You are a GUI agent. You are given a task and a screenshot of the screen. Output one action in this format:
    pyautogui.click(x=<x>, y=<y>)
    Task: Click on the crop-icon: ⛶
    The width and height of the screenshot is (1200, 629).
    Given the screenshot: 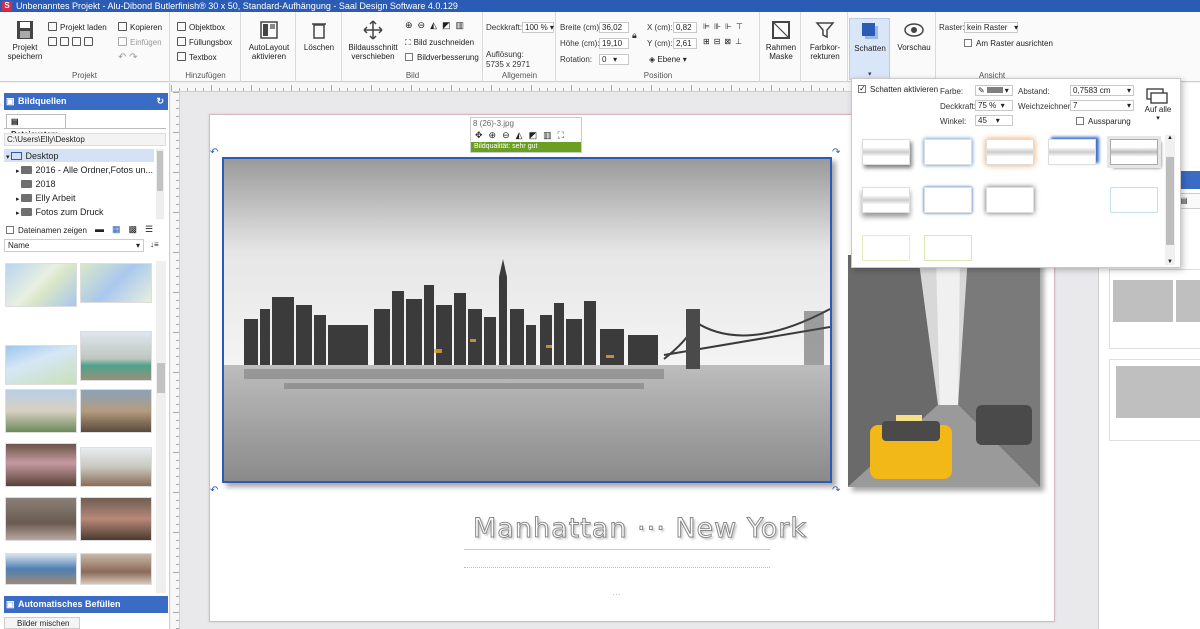 What is the action you would take?
    pyautogui.click(x=564, y=135)
    